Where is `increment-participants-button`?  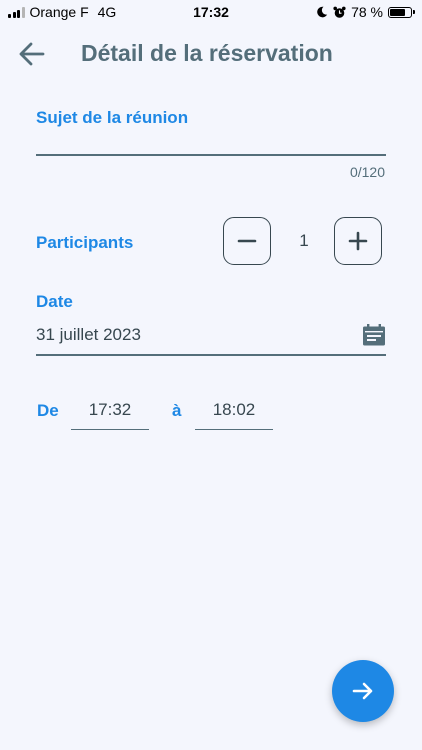 increment-participants-button is located at coordinates (358, 241).